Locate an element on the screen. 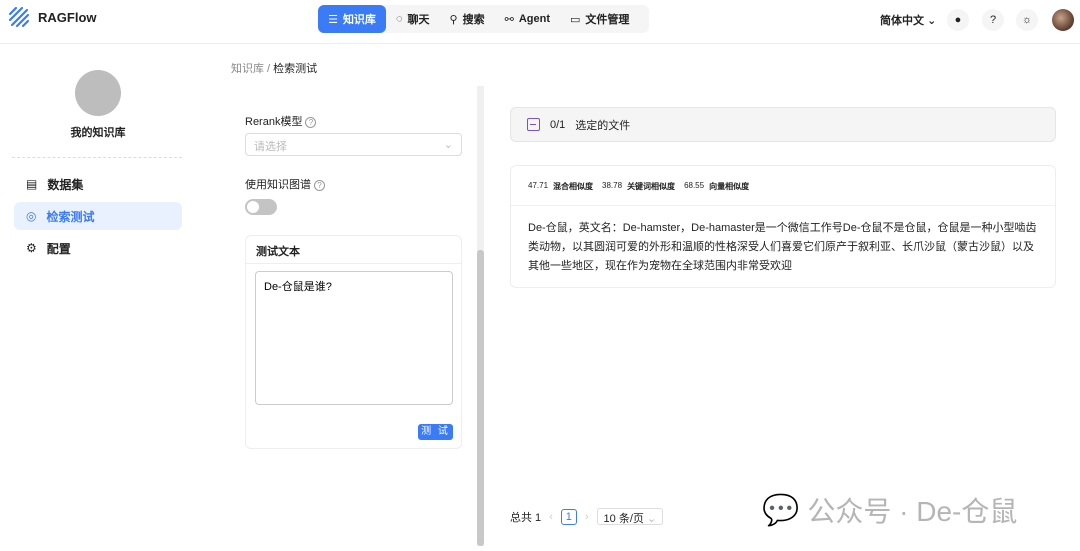 This screenshot has height=551, width=1080. test-text-input: De-仓鼠是谁? is located at coordinates (354, 338).